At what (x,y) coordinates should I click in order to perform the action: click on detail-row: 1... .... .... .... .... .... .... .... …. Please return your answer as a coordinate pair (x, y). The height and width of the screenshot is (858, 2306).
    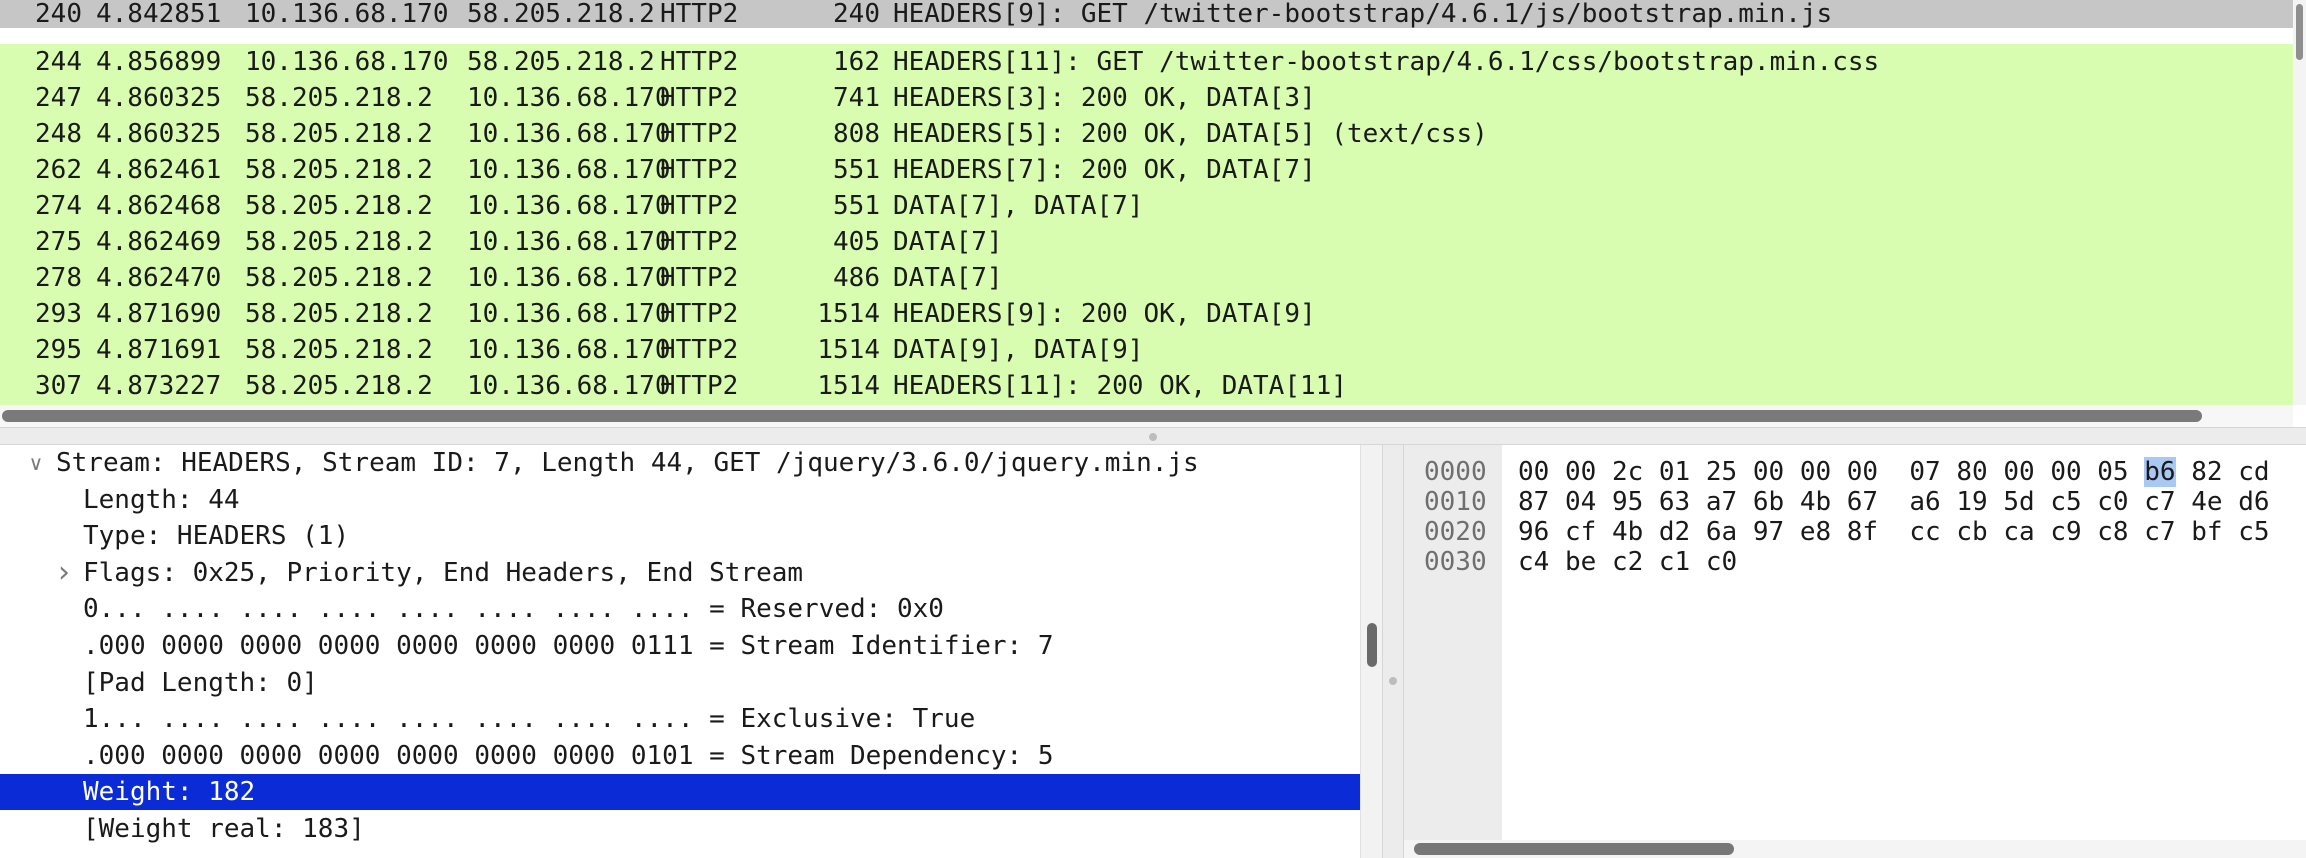
    Looking at the image, I should click on (680, 719).